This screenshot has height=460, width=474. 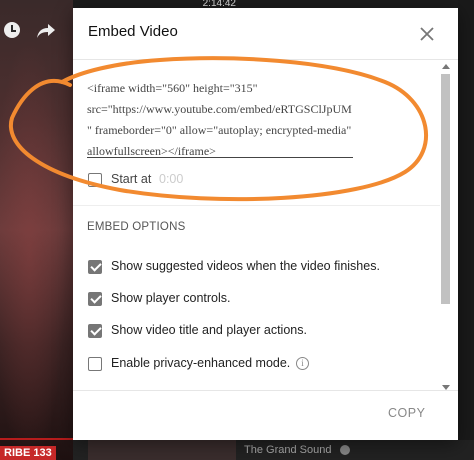 I want to click on scroll-up-arrow, so click(x=446, y=66).